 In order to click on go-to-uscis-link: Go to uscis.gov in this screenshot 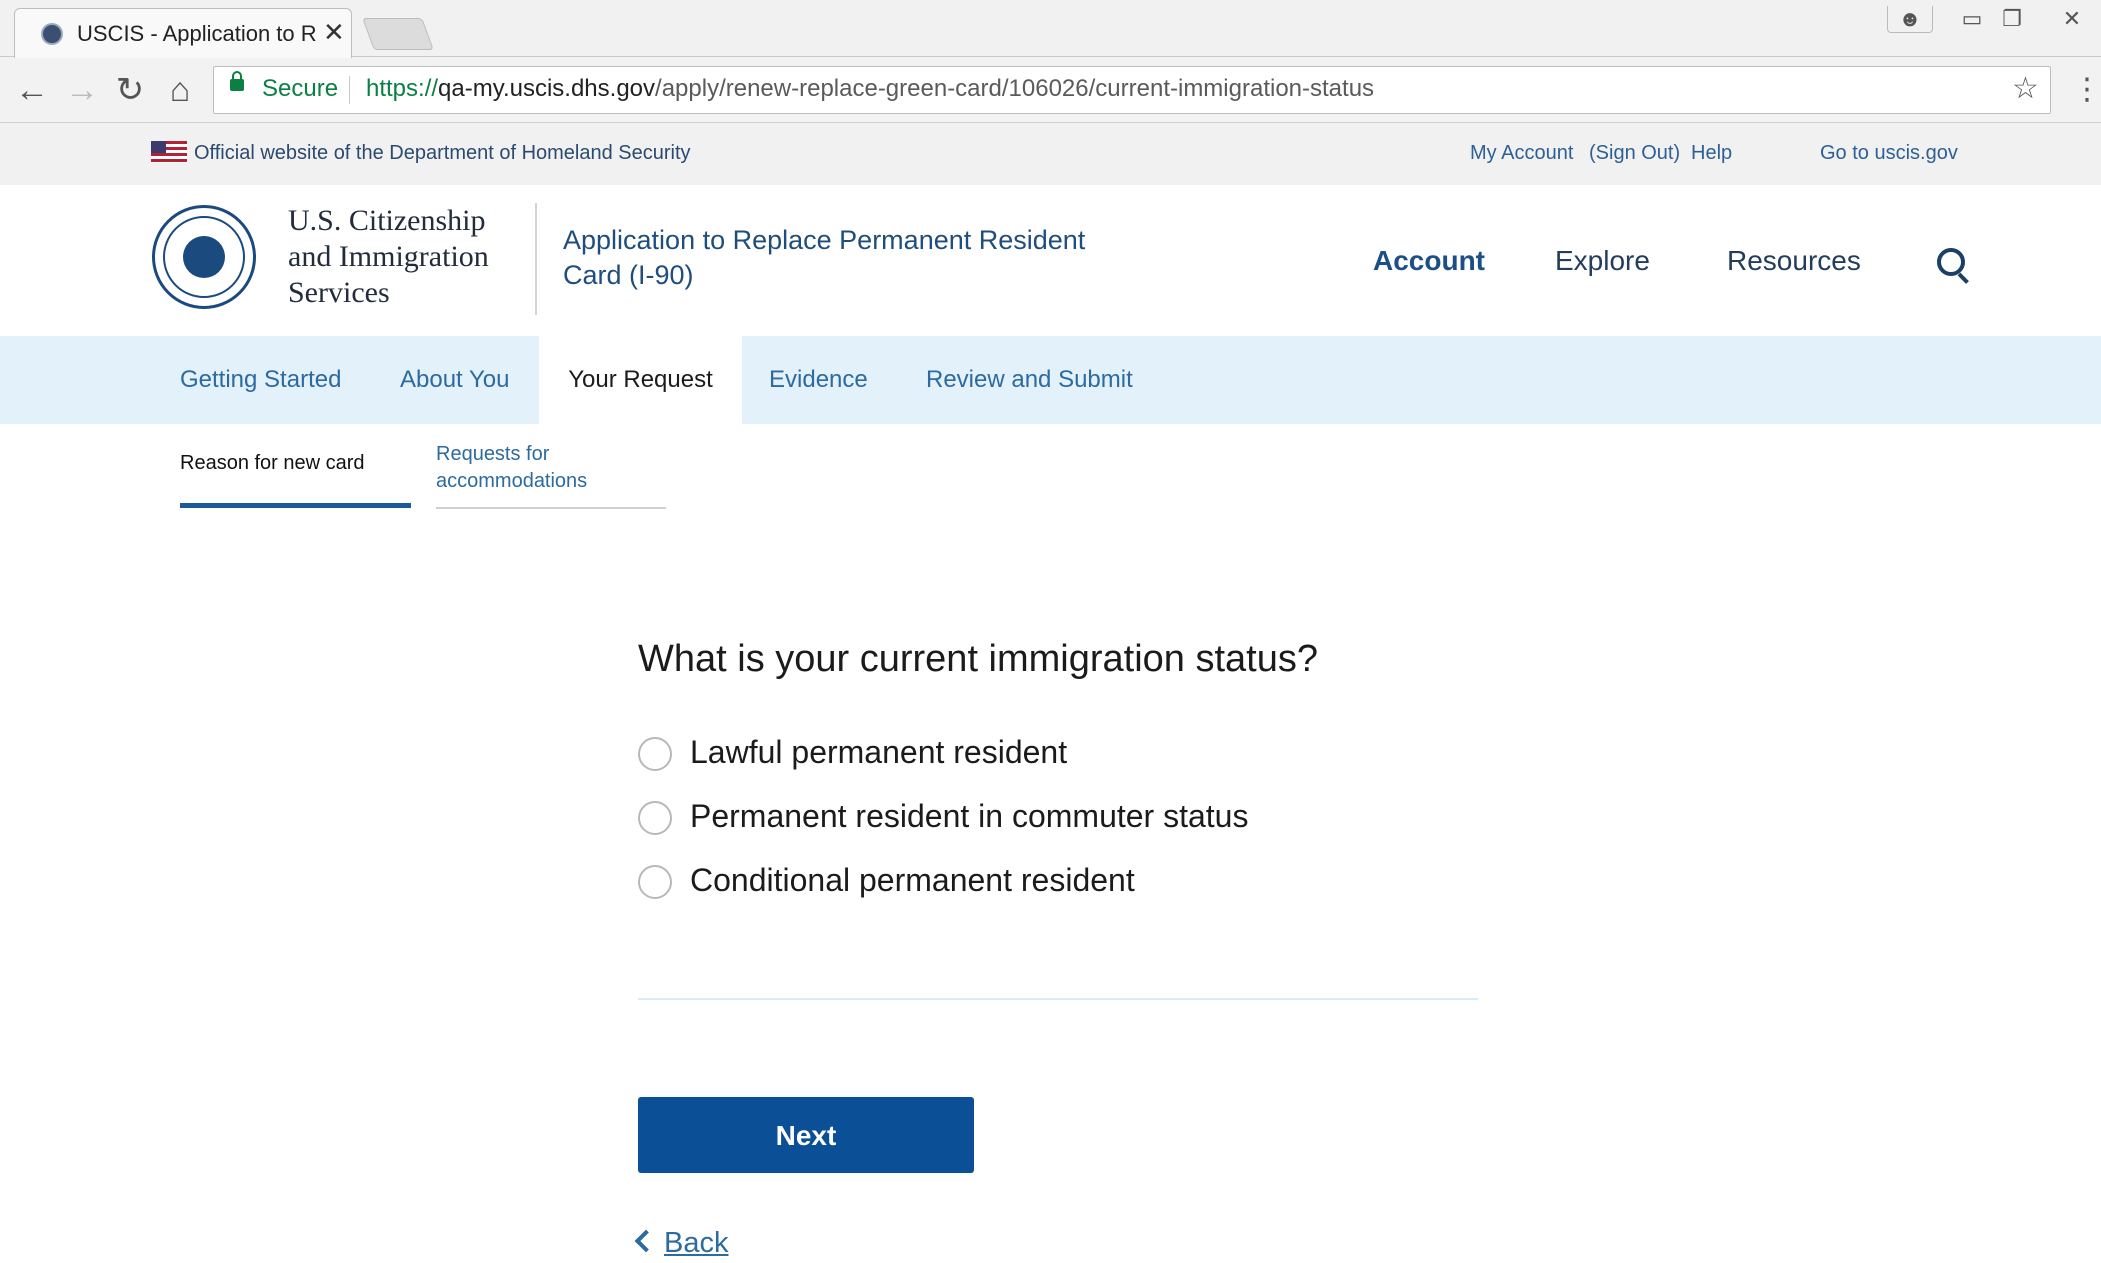, I will do `click(1889, 153)`.